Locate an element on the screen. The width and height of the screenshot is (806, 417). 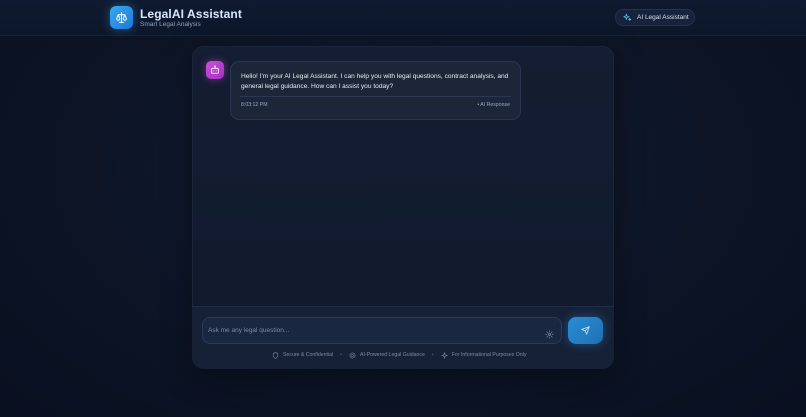
footer-item-ai-guidance: AI-Powered Legal Guidance is located at coordinates (387, 355).